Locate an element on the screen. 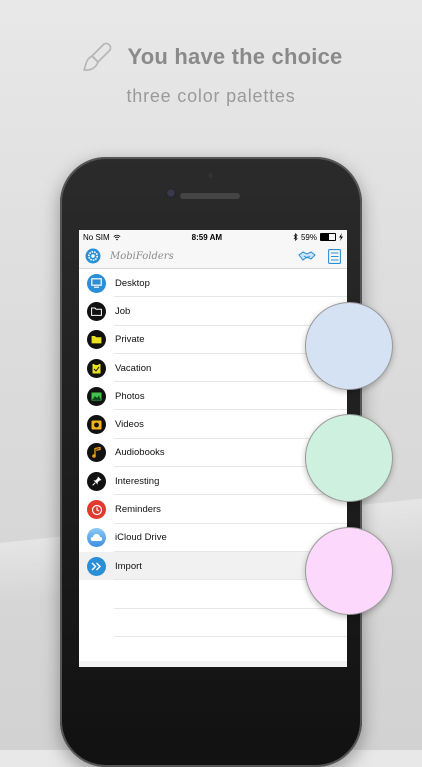 This screenshot has height=767, width=422. wifi-icon is located at coordinates (117, 237).